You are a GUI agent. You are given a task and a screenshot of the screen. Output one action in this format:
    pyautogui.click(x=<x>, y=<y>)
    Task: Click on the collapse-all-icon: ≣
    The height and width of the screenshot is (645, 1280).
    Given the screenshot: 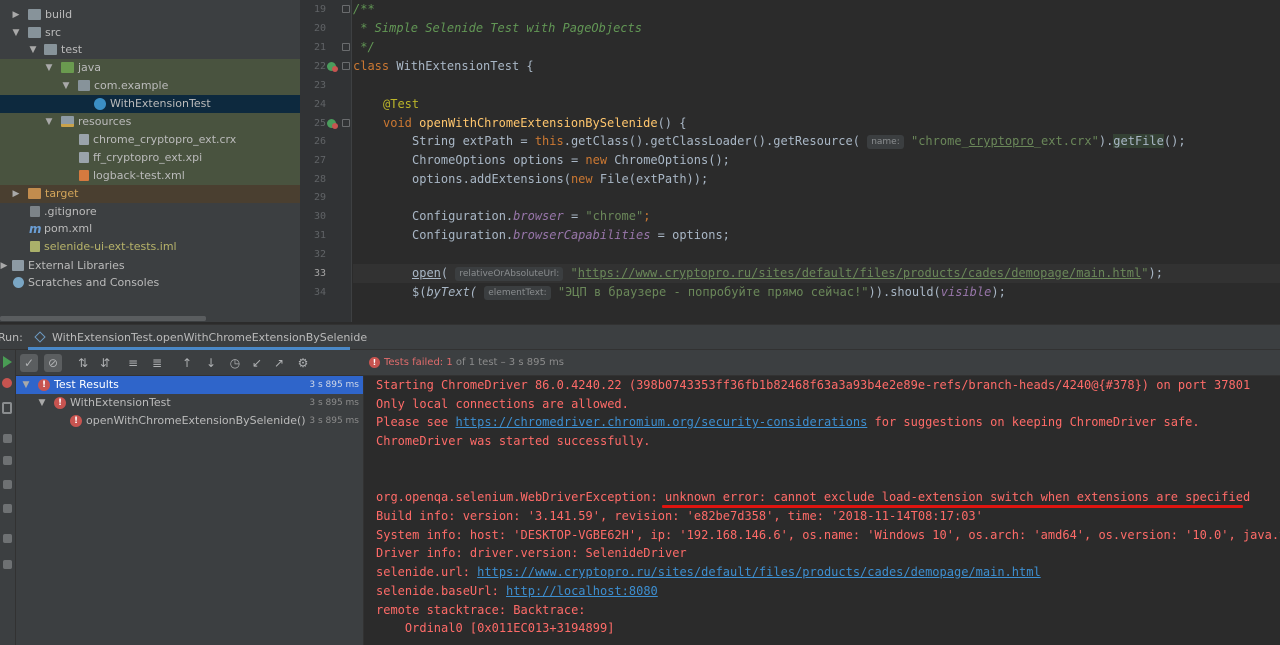 What is the action you would take?
    pyautogui.click(x=157, y=363)
    